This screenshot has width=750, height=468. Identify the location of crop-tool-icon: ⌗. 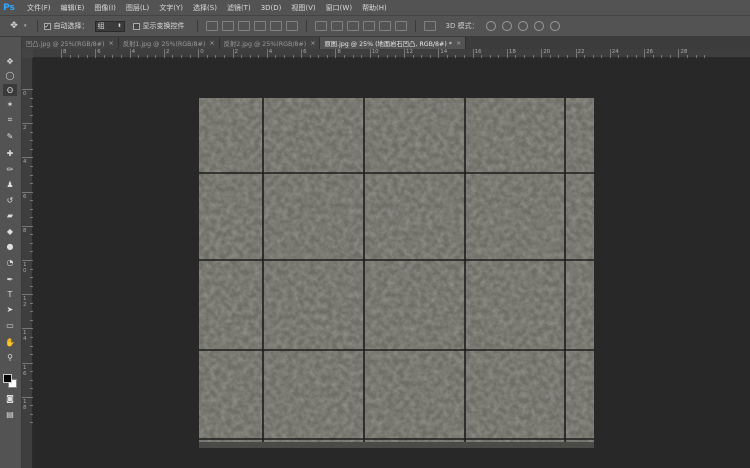
(10, 120).